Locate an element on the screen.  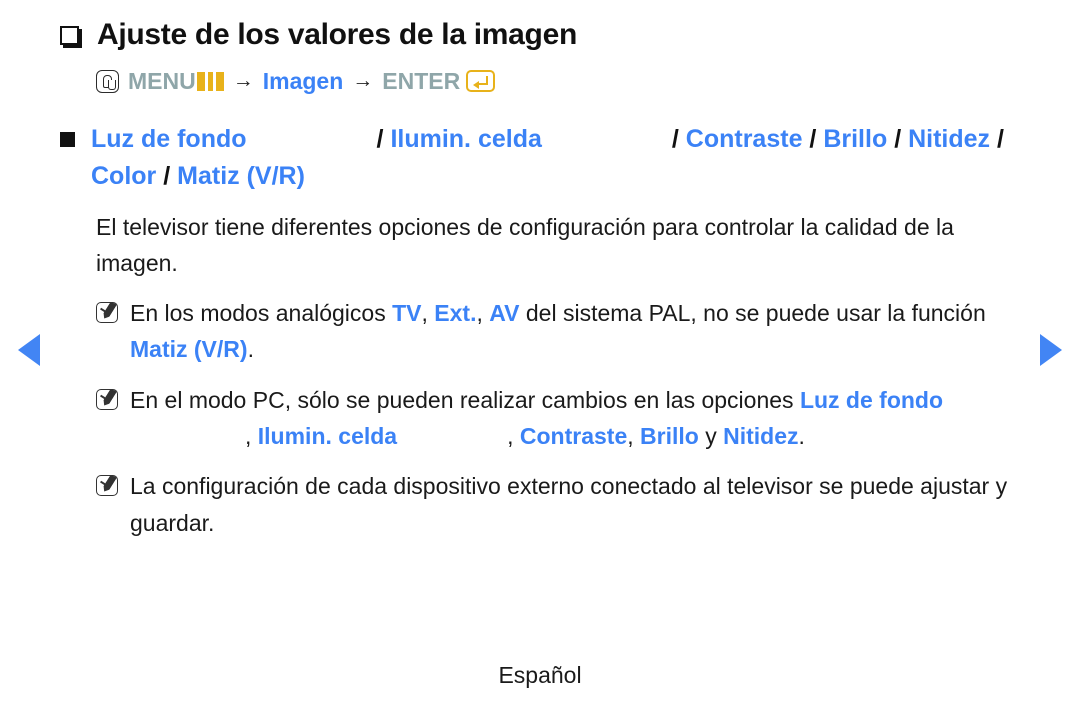
menu-label: MENU is located at coordinates (162, 80).